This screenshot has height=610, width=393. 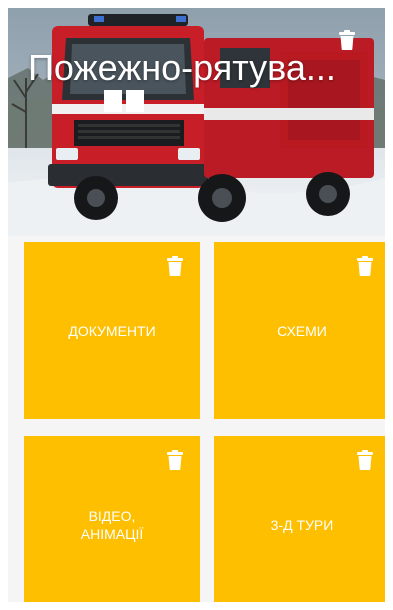 I want to click on tile-label: ДОКУМЕНТИ, so click(x=112, y=330).